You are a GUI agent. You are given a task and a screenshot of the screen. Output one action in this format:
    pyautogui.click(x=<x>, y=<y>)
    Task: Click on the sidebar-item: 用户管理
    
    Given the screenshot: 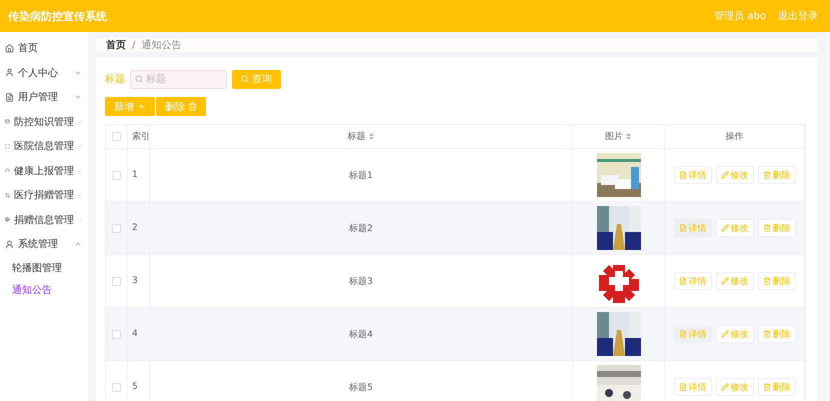 What is the action you would take?
    pyautogui.click(x=44, y=97)
    